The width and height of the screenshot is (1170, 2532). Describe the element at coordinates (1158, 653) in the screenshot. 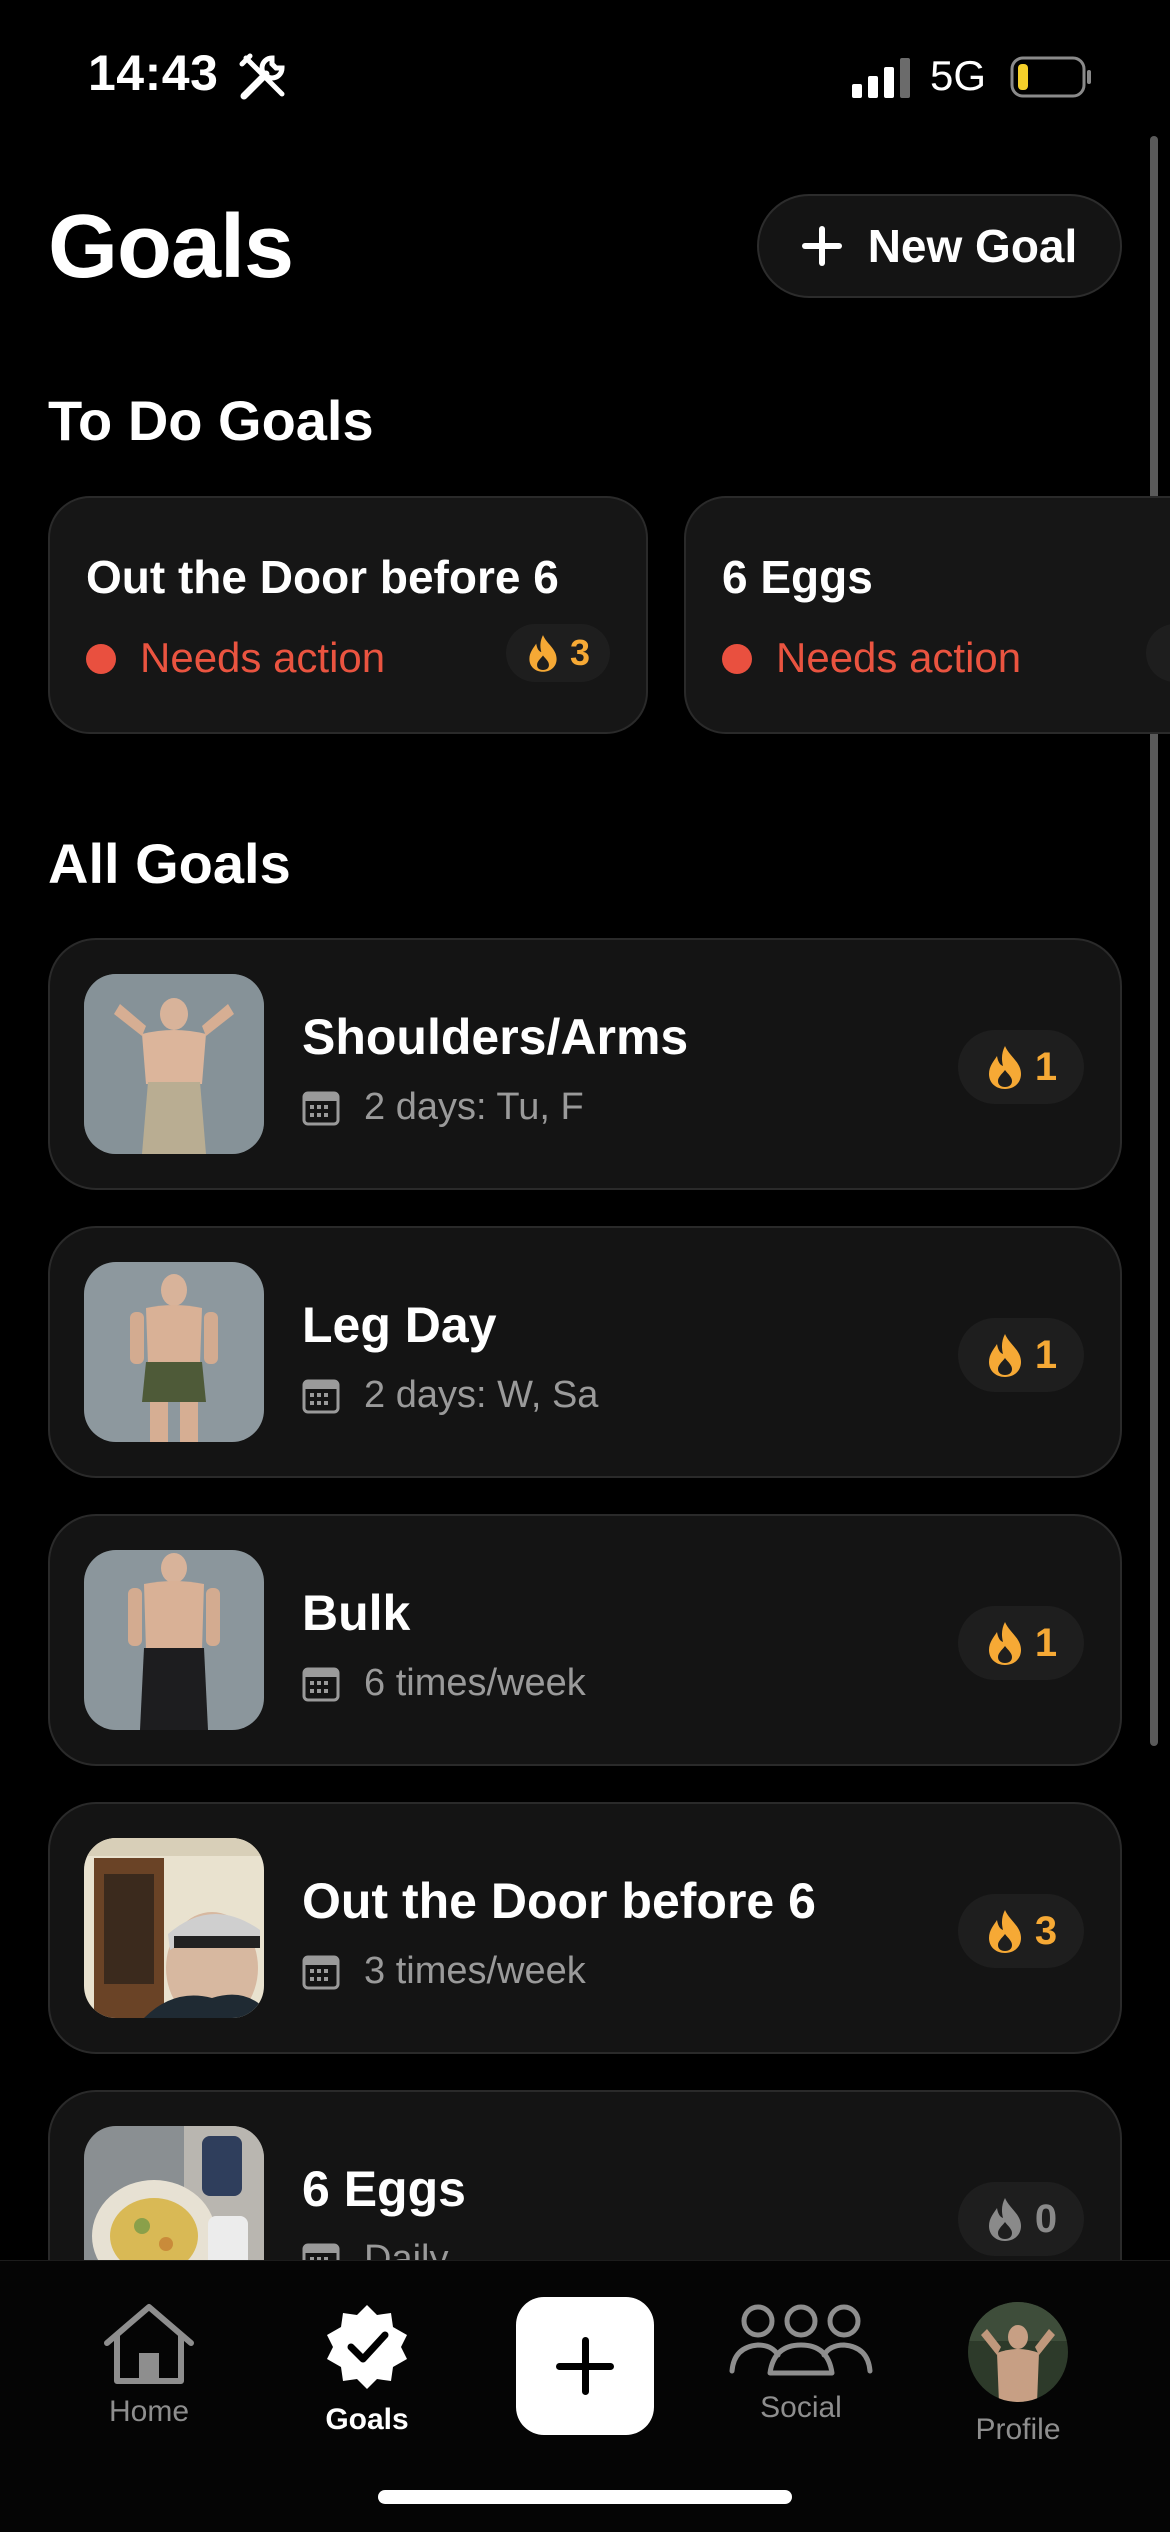

I see `streak-badge` at that location.